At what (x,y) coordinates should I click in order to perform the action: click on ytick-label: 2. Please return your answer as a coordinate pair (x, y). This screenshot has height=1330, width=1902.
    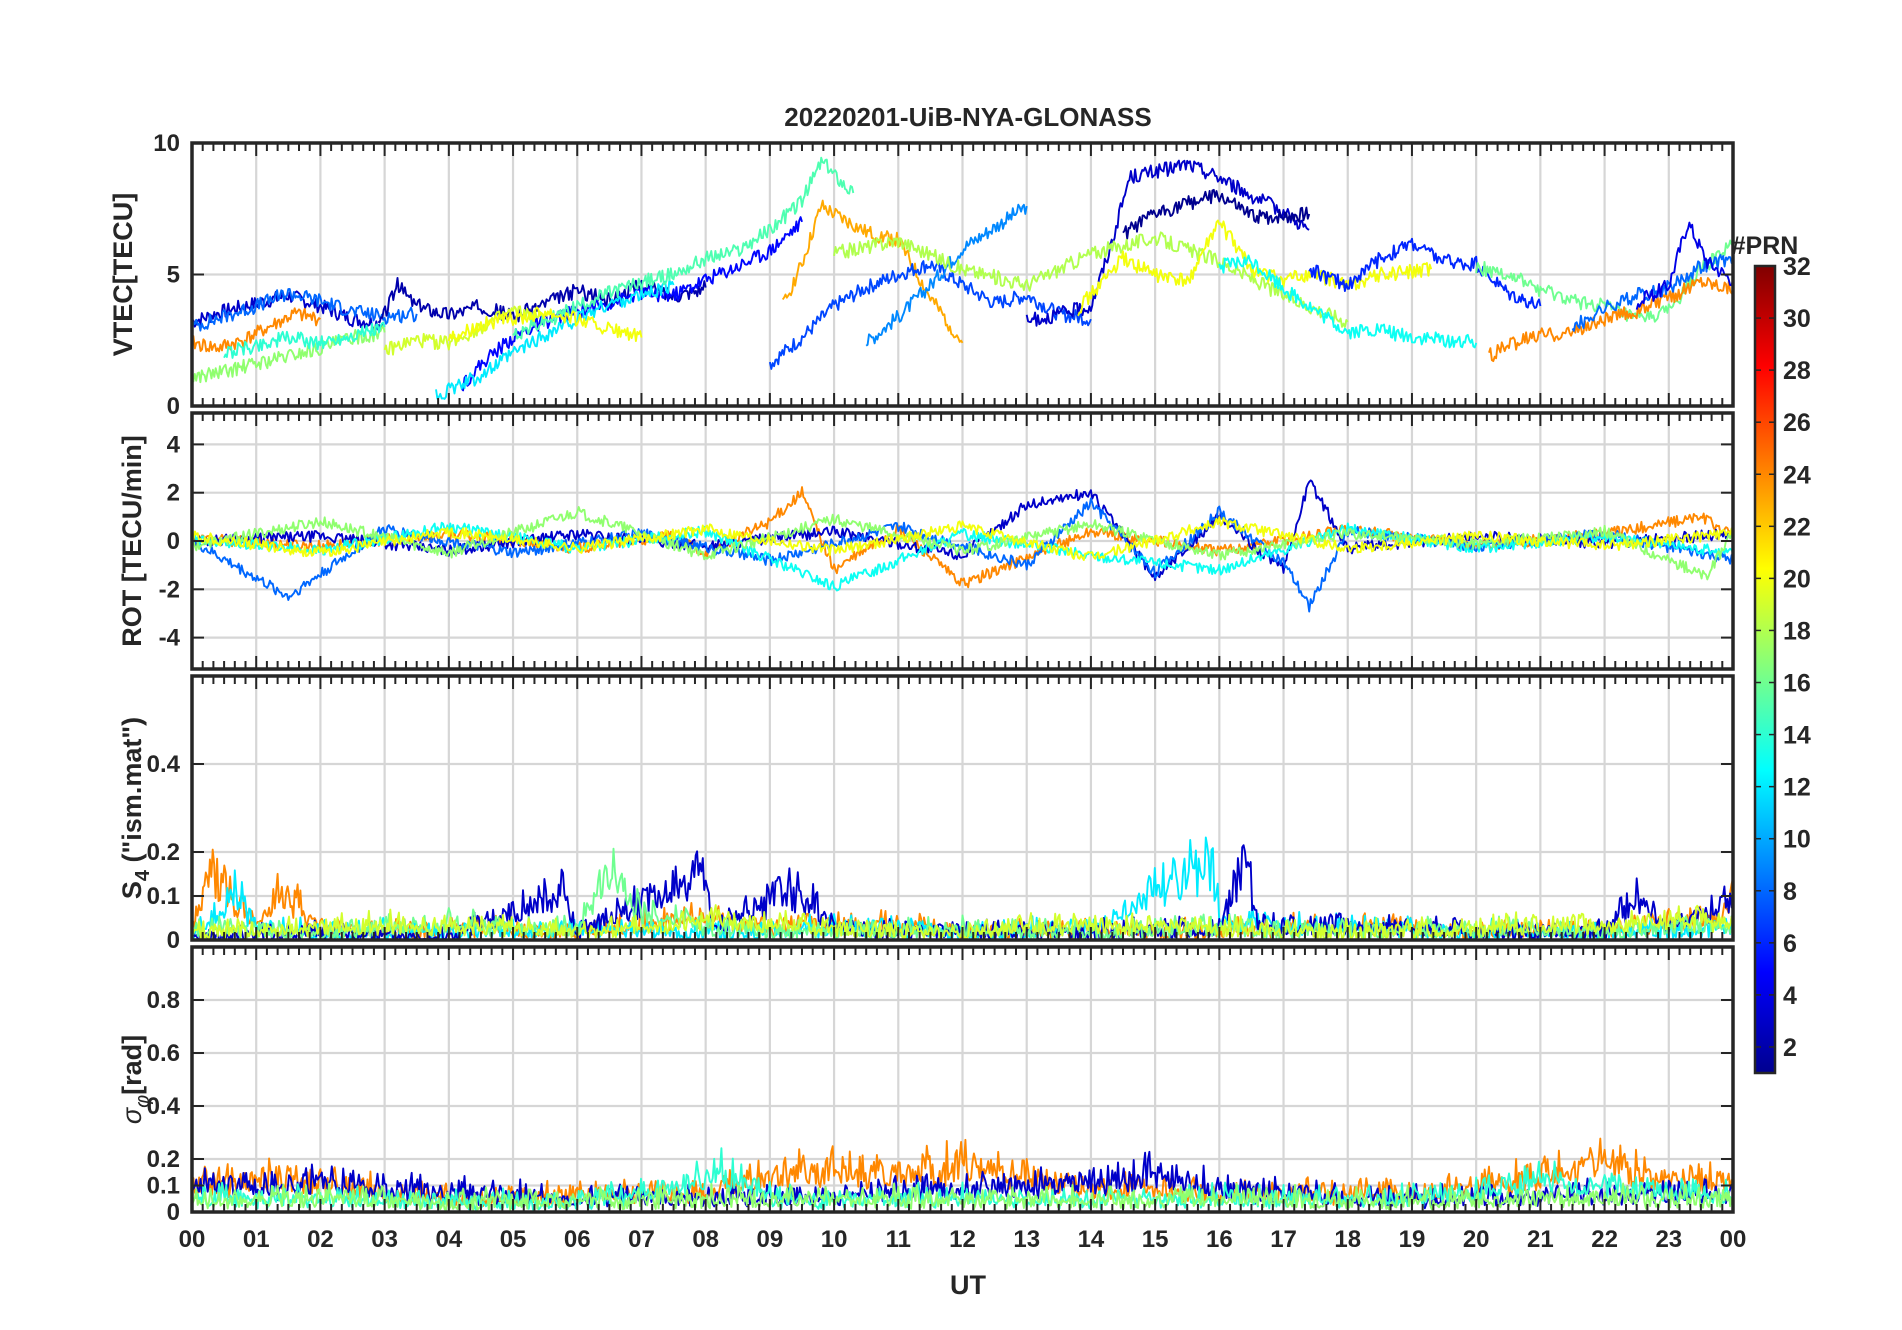
    Looking at the image, I should click on (173, 493).